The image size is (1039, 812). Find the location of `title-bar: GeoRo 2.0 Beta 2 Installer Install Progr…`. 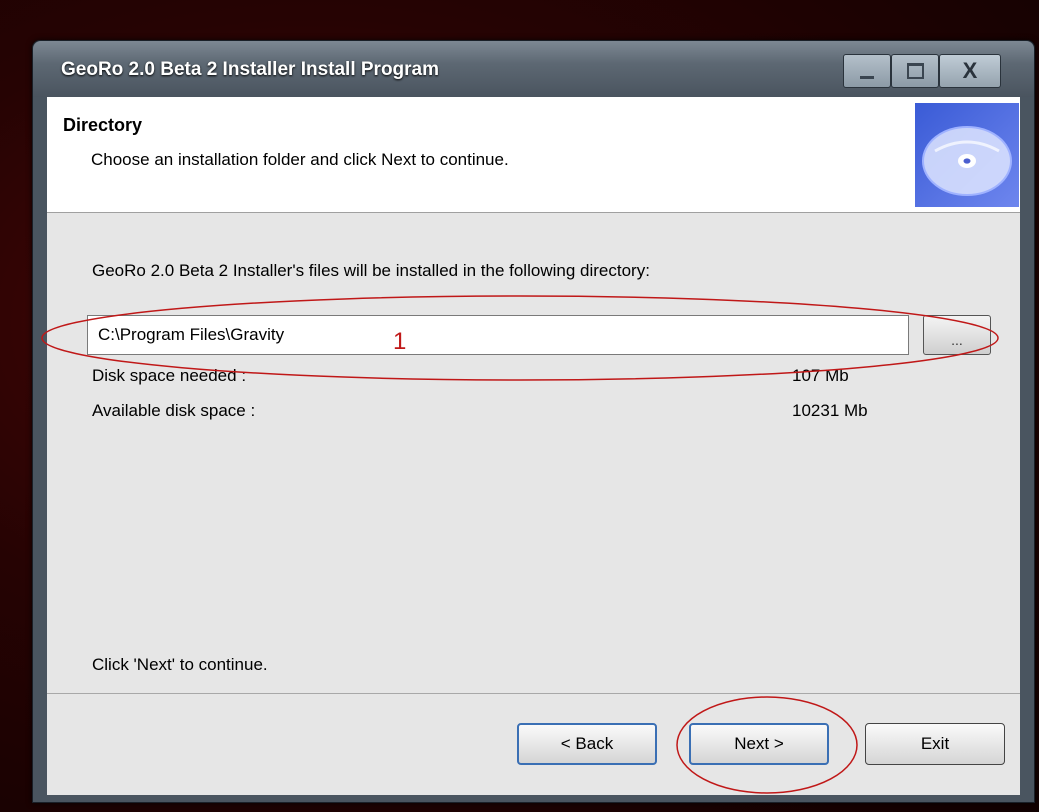

title-bar: GeoRo 2.0 Beta 2 Installer Install Progr… is located at coordinates (533, 69).